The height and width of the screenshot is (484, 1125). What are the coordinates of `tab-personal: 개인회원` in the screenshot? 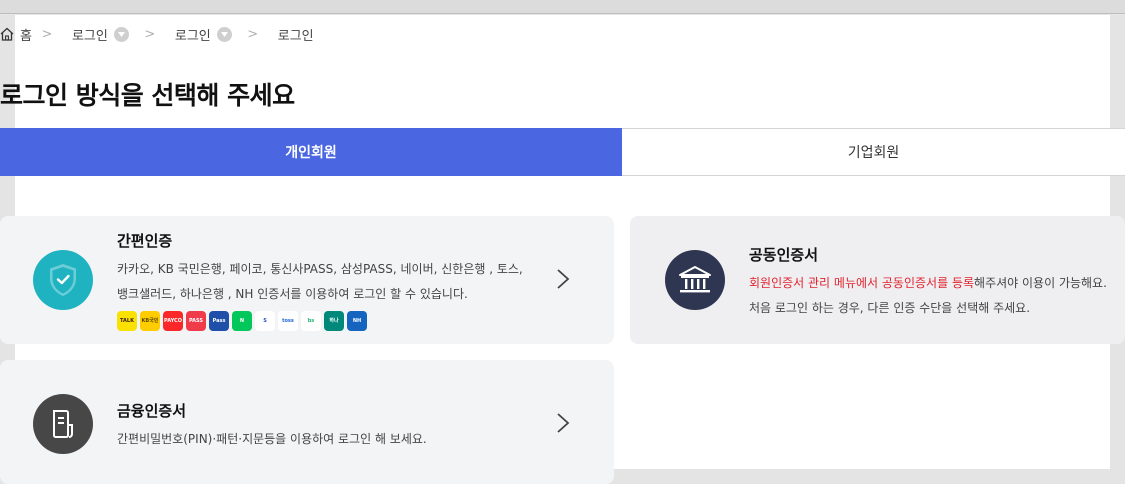 It's located at (311, 152).